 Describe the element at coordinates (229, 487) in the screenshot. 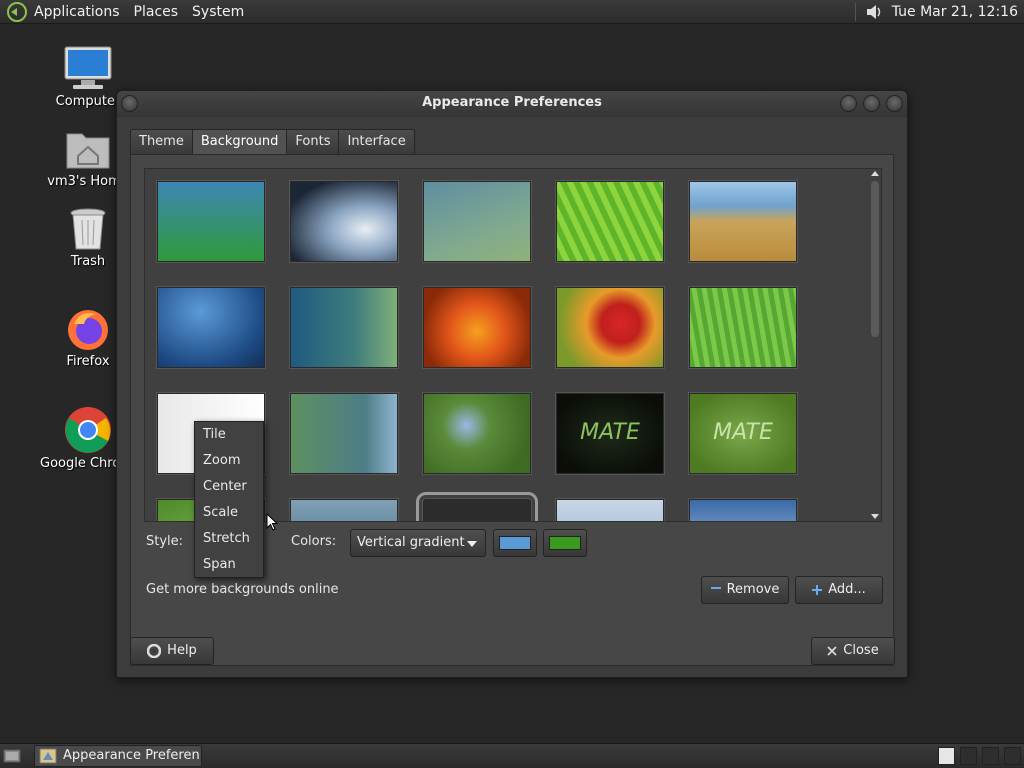

I see `style-option-center: Center` at that location.